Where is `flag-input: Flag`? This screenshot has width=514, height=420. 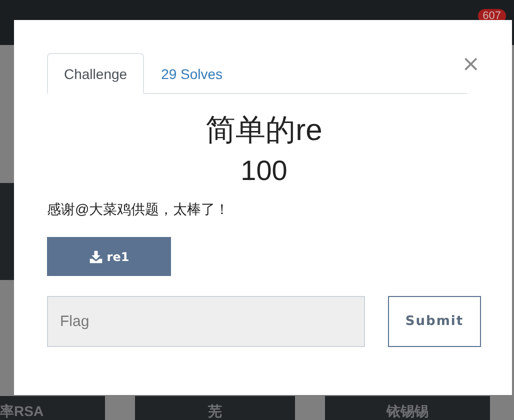 flag-input: Flag is located at coordinates (206, 321).